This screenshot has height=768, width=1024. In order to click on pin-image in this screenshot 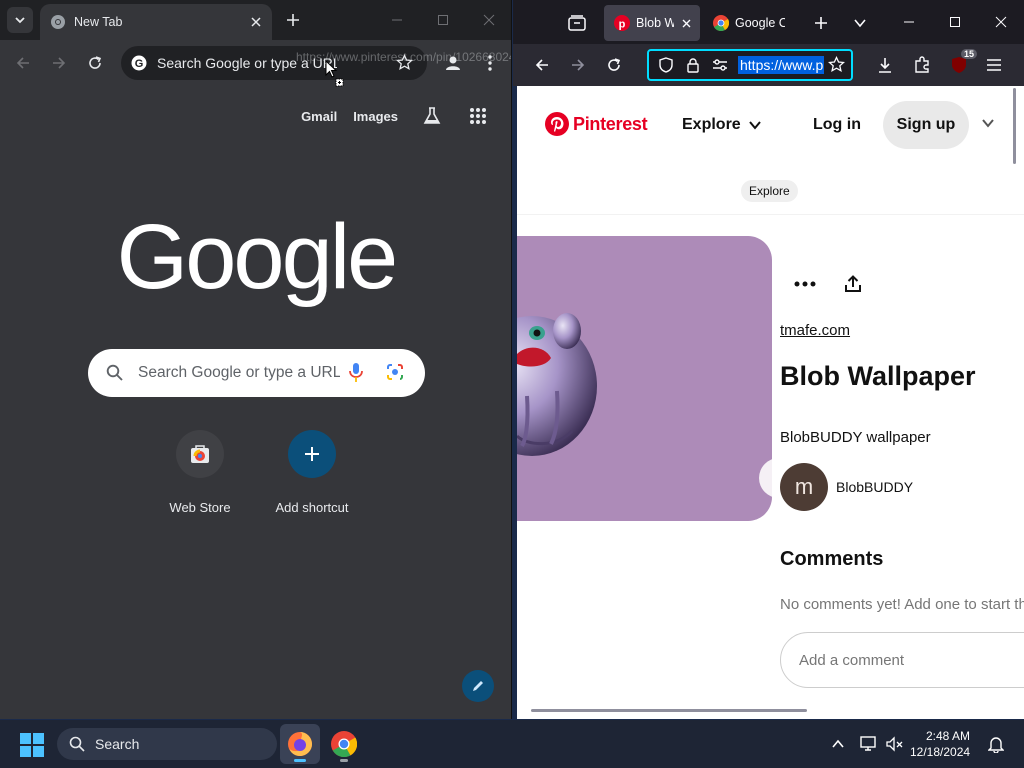, I will do `click(644, 378)`.